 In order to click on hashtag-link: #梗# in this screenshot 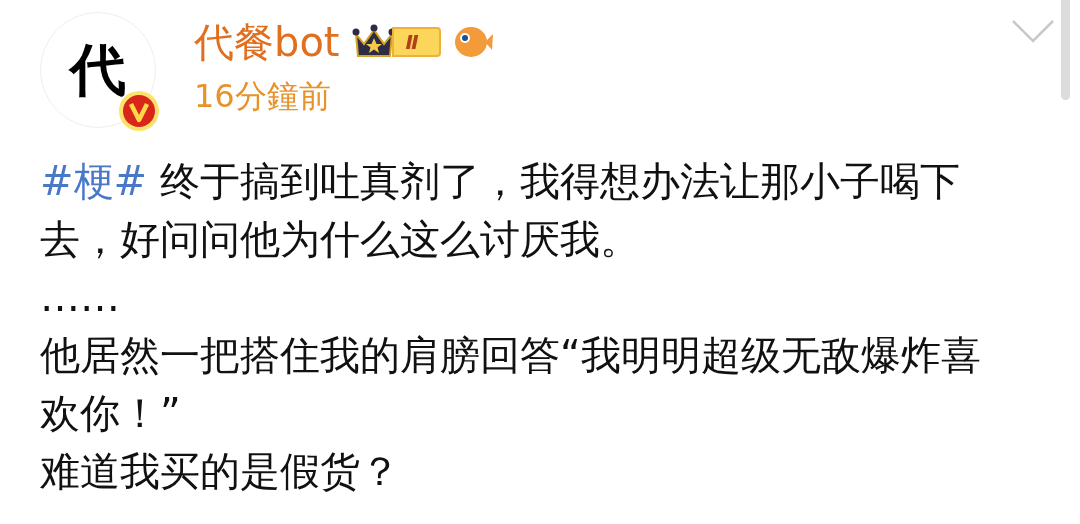, I will do `click(94, 181)`.